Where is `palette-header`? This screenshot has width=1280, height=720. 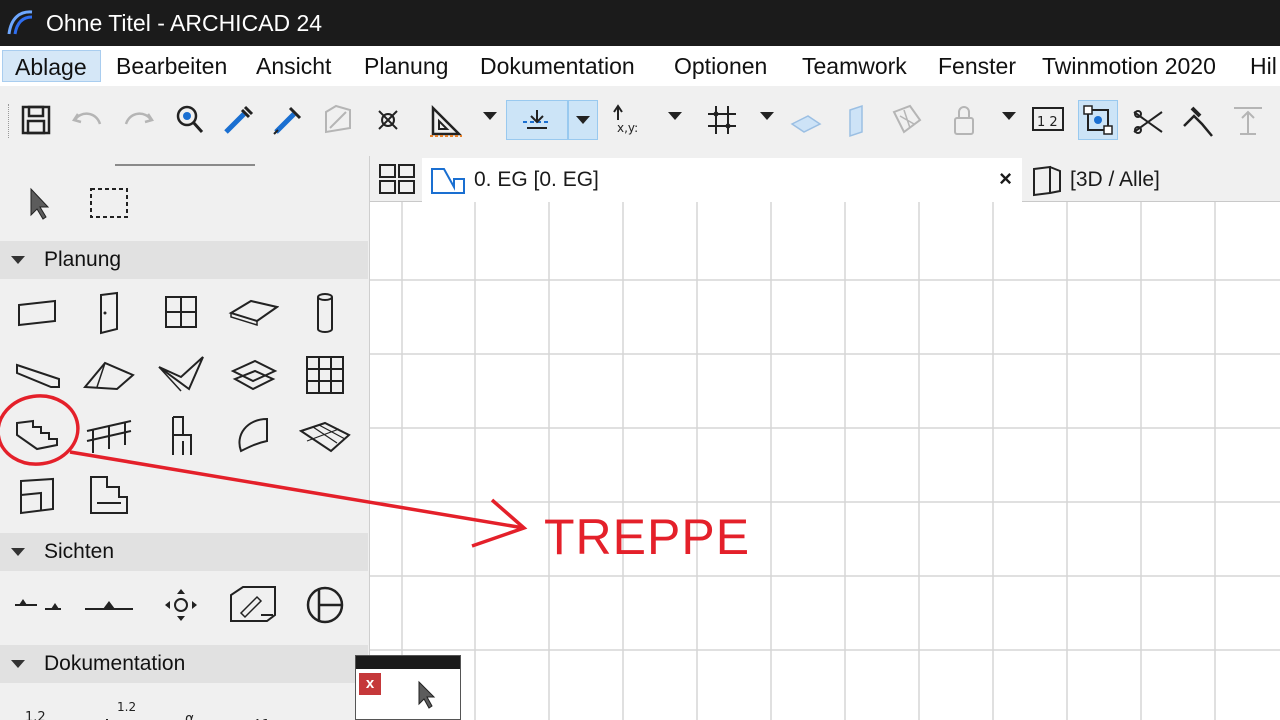
palette-header is located at coordinates (408, 662).